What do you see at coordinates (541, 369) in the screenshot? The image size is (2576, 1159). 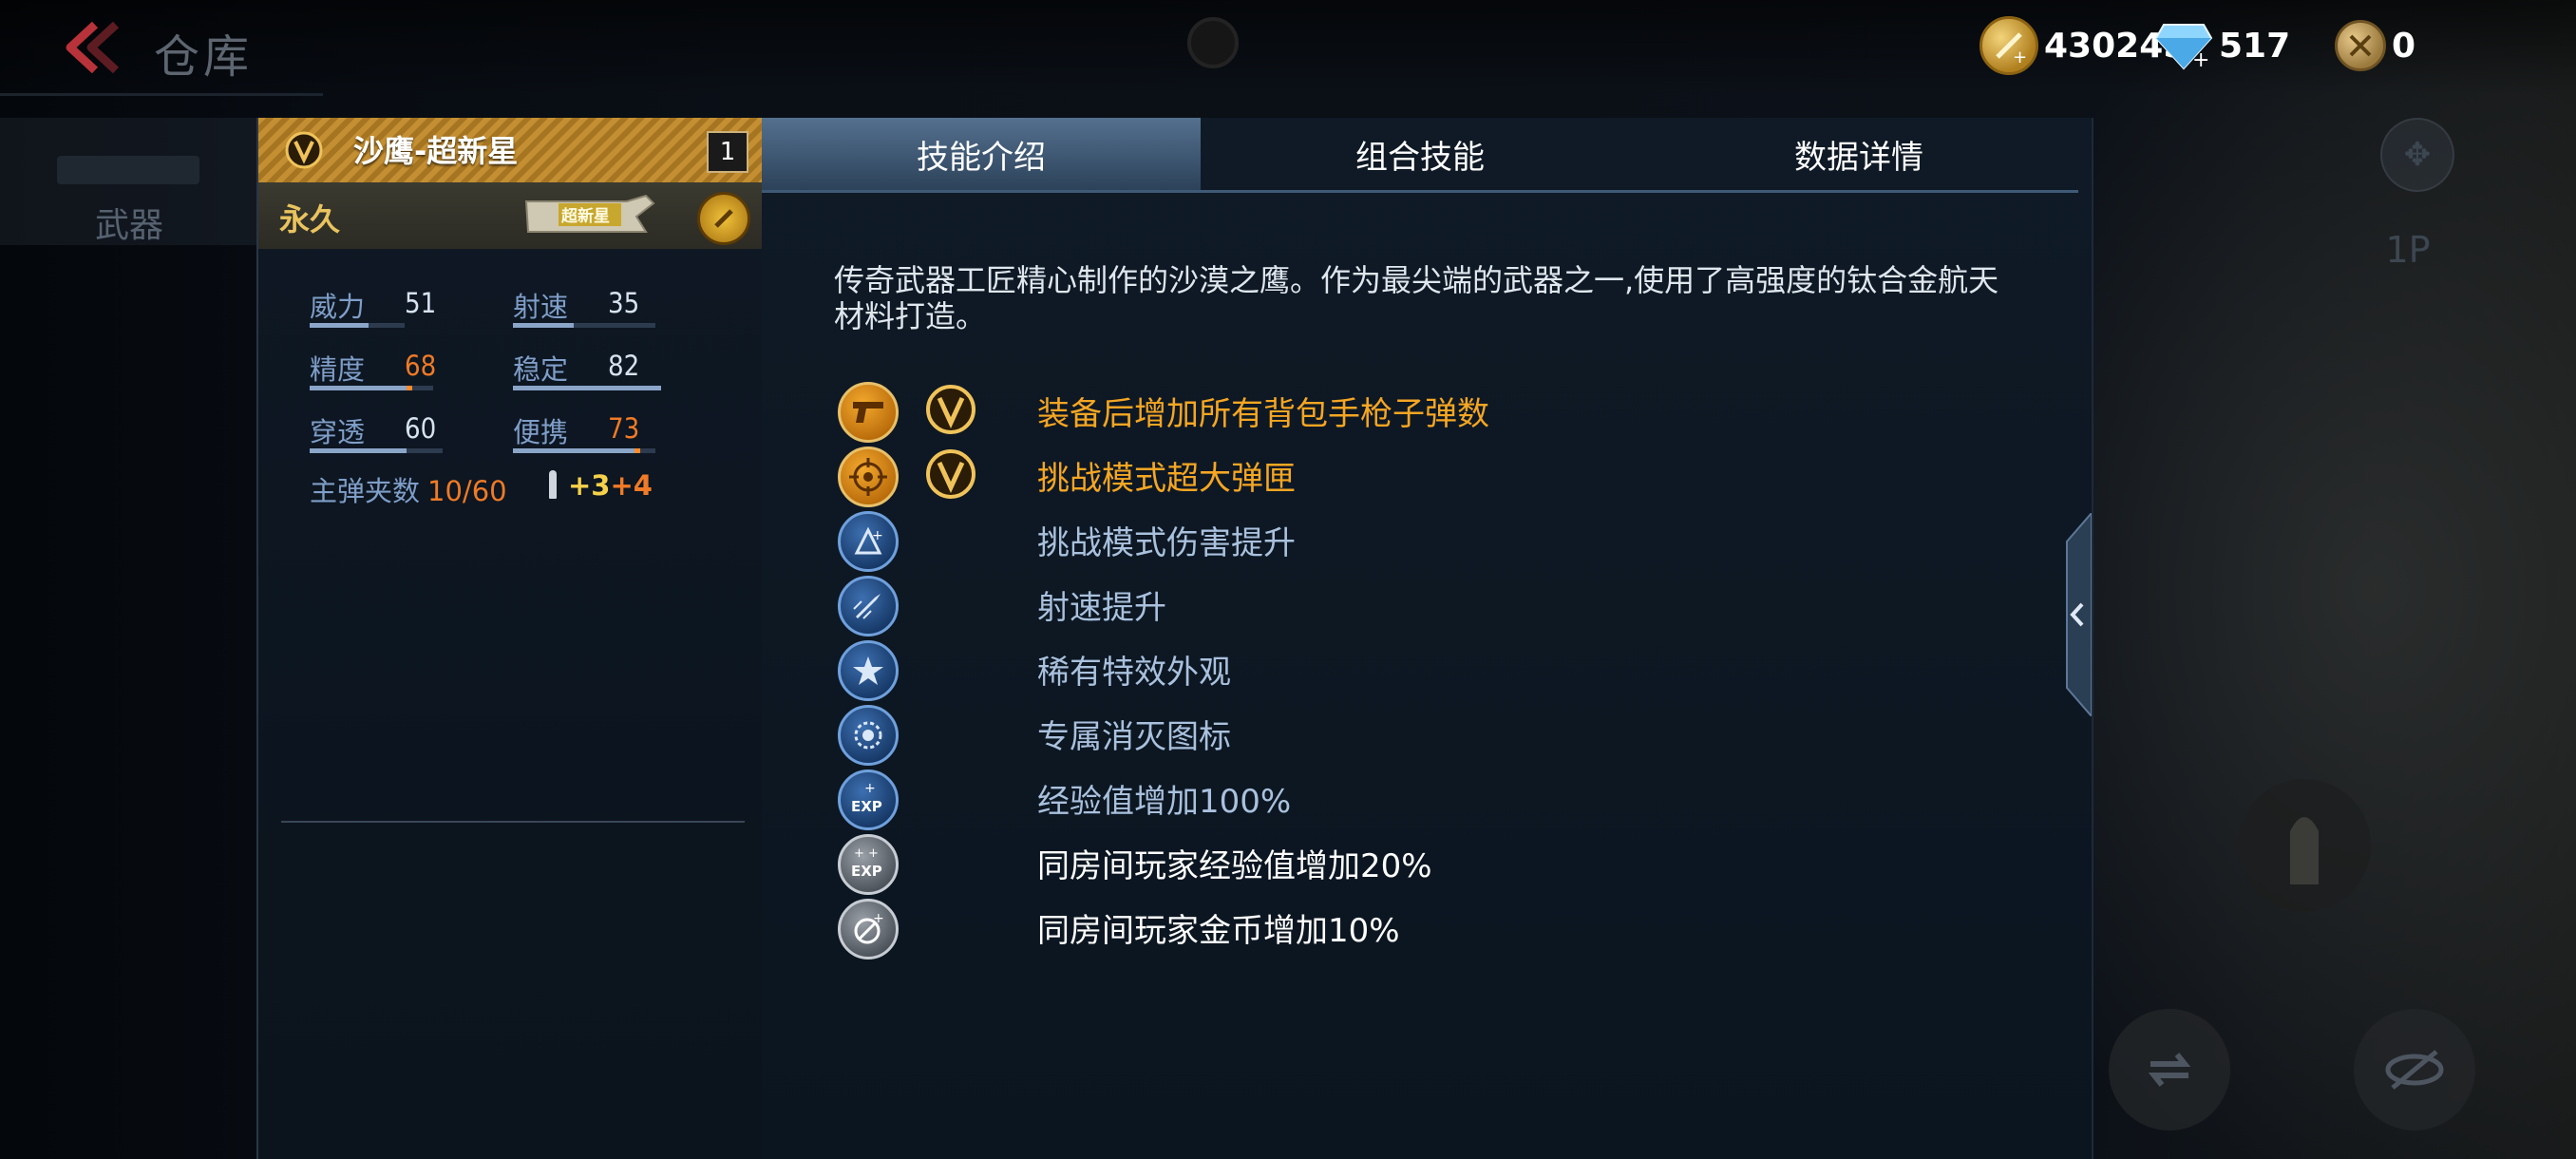 I see `stat-label: 稳定` at bounding box center [541, 369].